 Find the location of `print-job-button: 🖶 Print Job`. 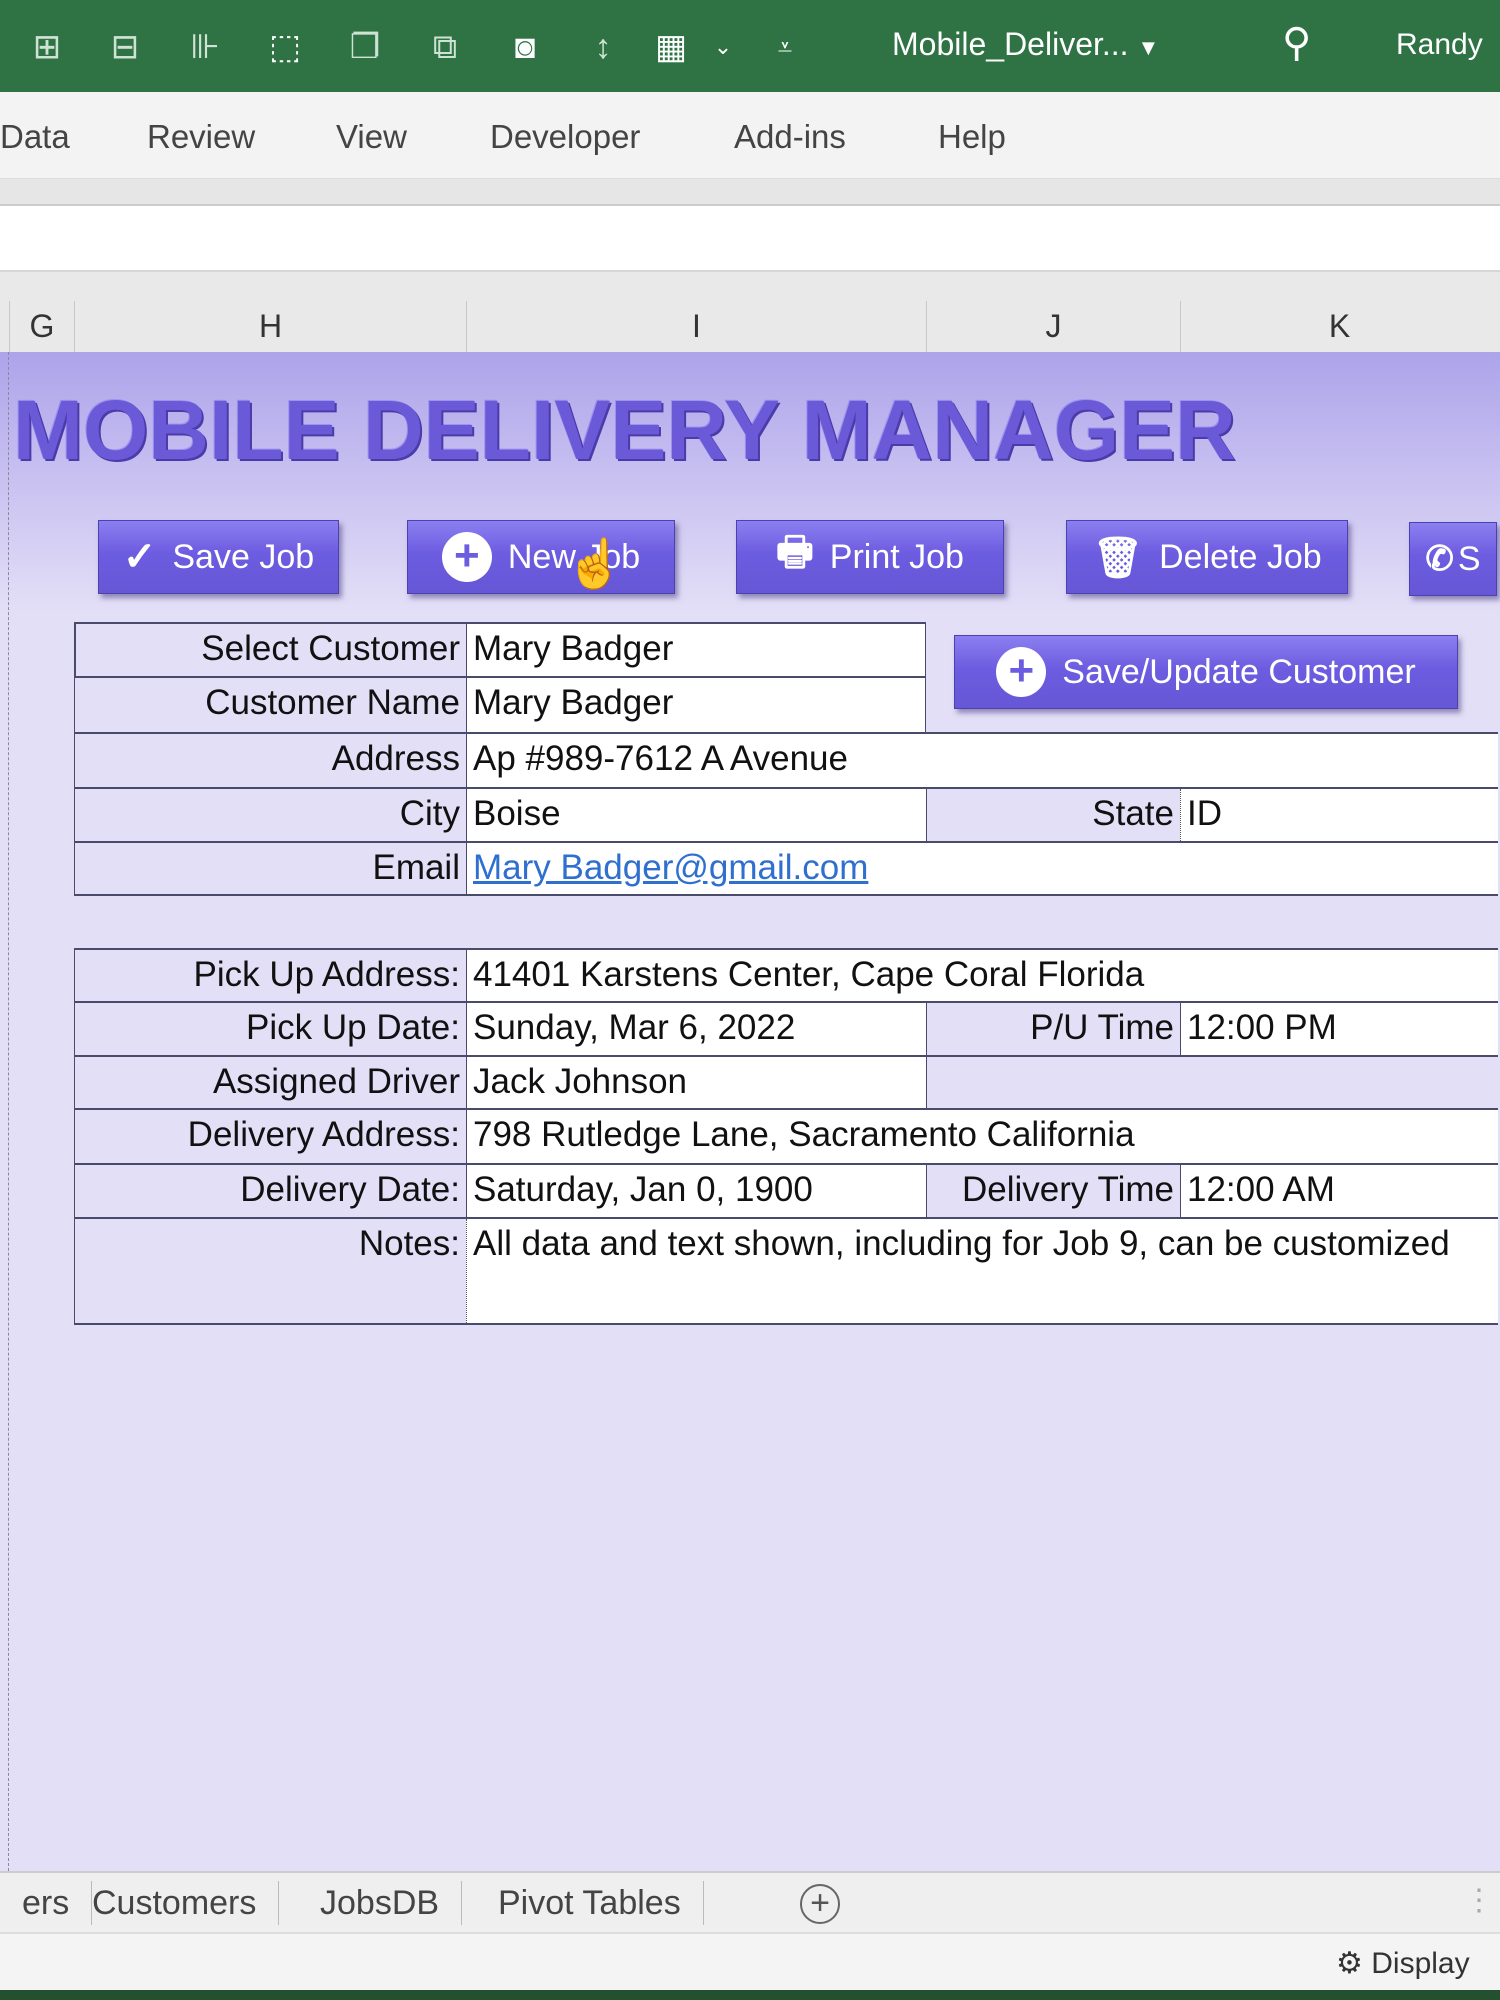

print-job-button: 🖶 Print Job is located at coordinates (870, 557).